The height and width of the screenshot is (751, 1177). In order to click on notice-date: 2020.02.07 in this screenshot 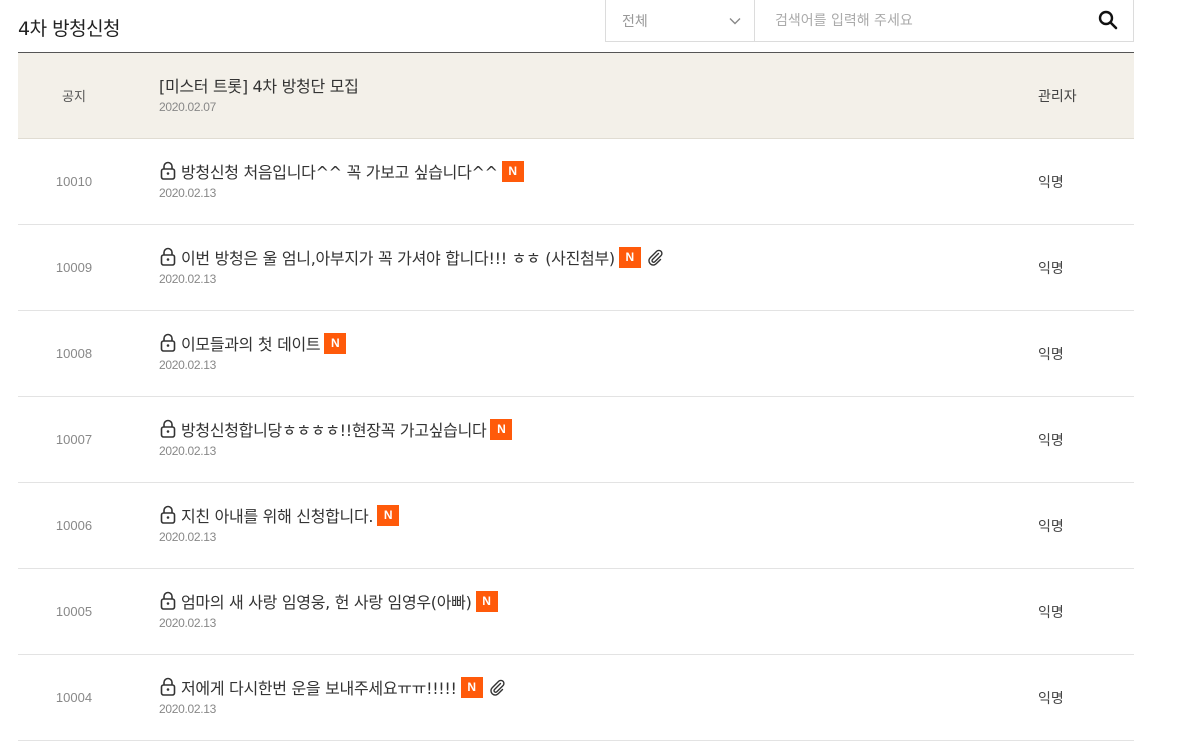, I will do `click(188, 107)`.